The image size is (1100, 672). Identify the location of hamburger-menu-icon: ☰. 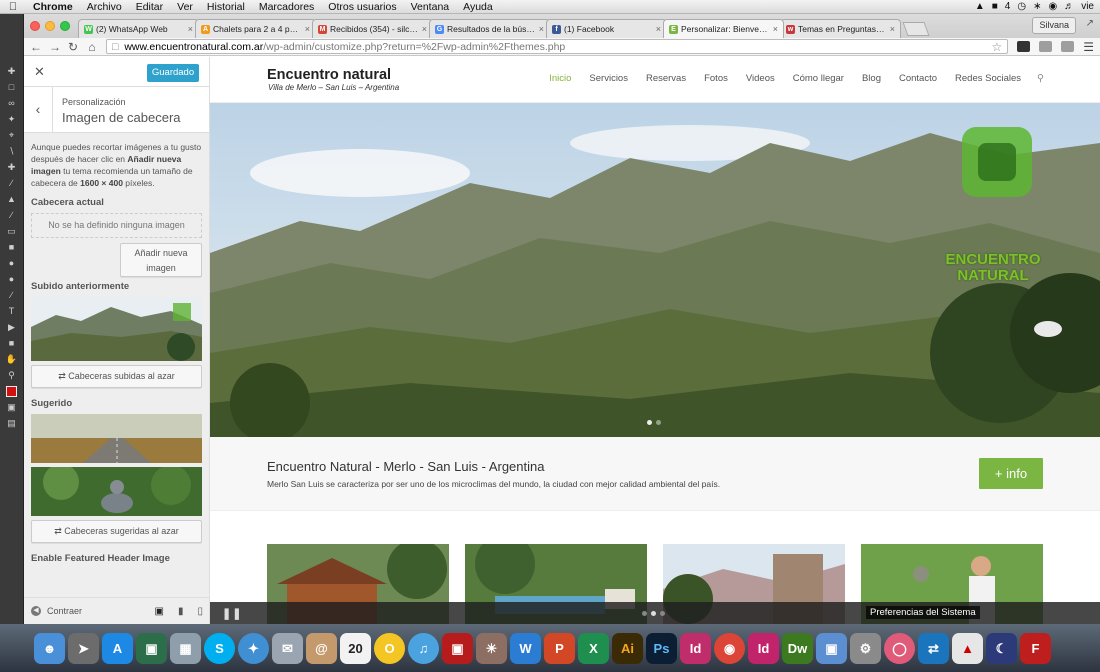
(1088, 47).